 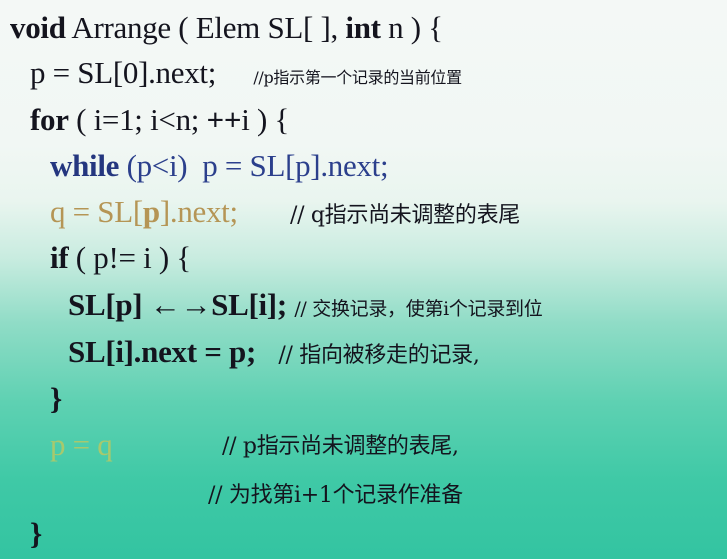 I want to click on code-text: ].next;, so click(x=198, y=211).